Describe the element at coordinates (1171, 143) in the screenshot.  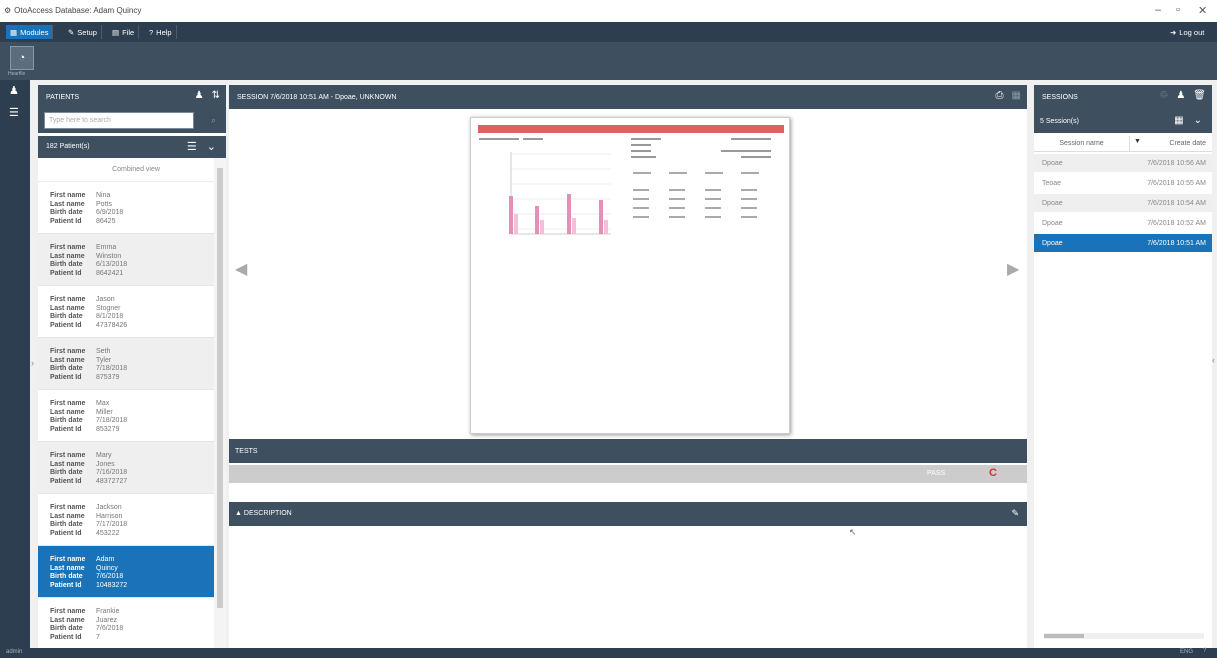
I see `col-create-date: ▼ Create date` at that location.